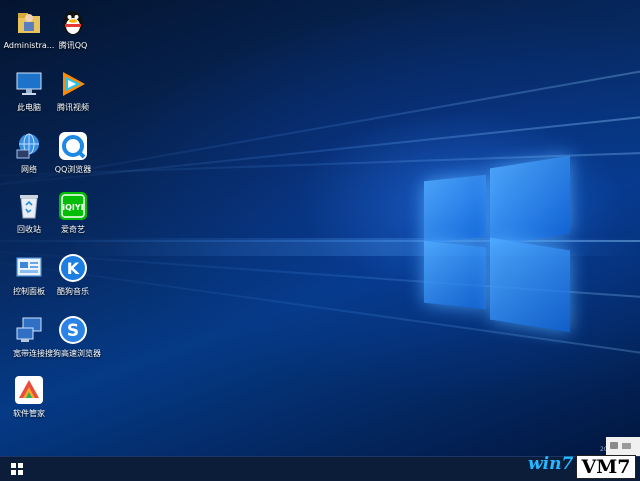 This screenshot has width=640, height=481. Describe the element at coordinates (73, 107) in the screenshot. I see `desktop-icon-label: 腾讯视频` at that location.